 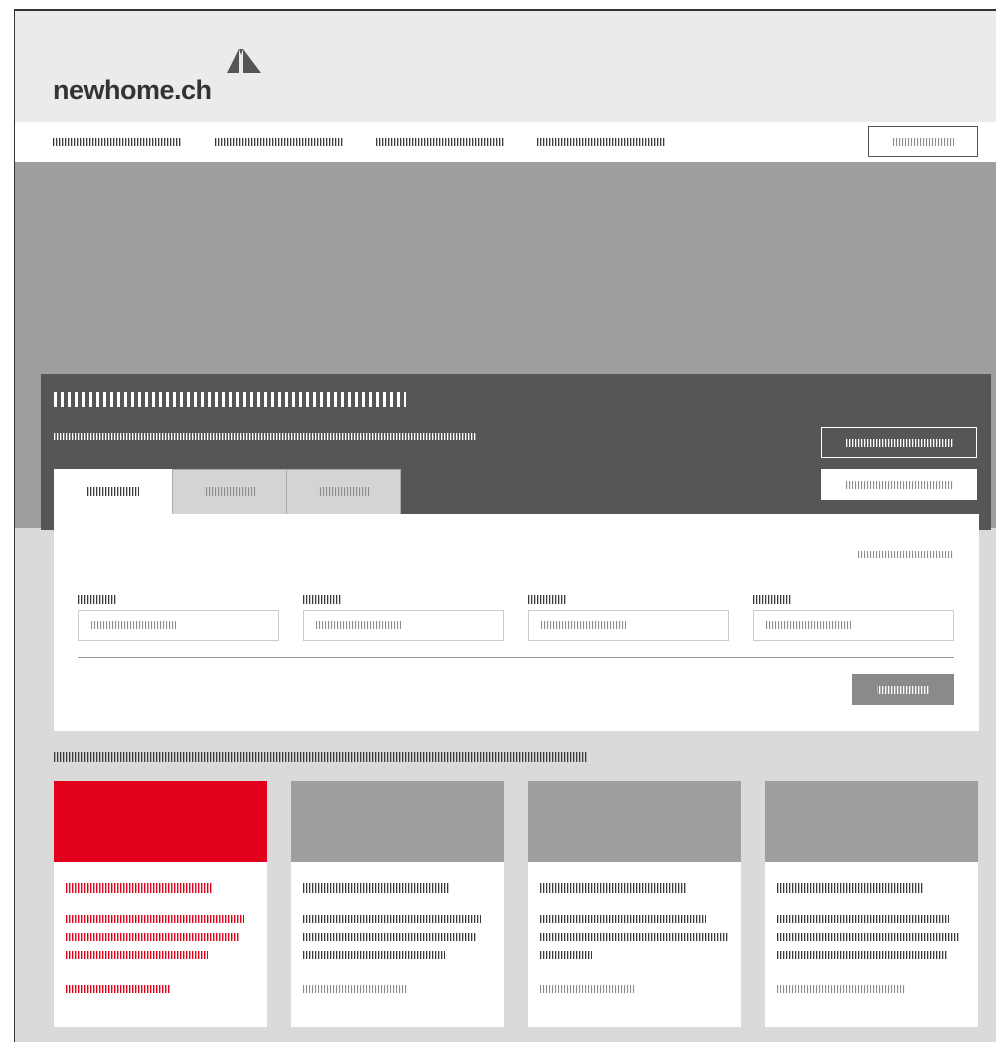 What do you see at coordinates (899, 442) in the screenshot?
I see `panel-primary-button` at bounding box center [899, 442].